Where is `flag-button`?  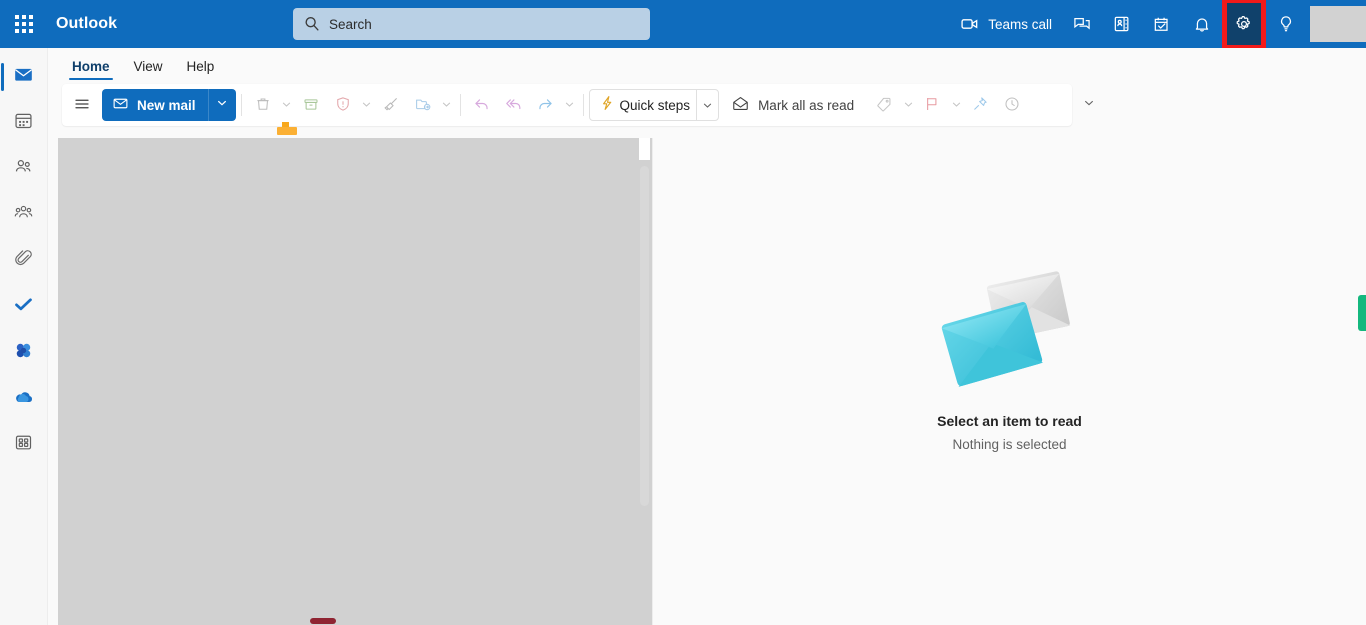 flag-button is located at coordinates (932, 105).